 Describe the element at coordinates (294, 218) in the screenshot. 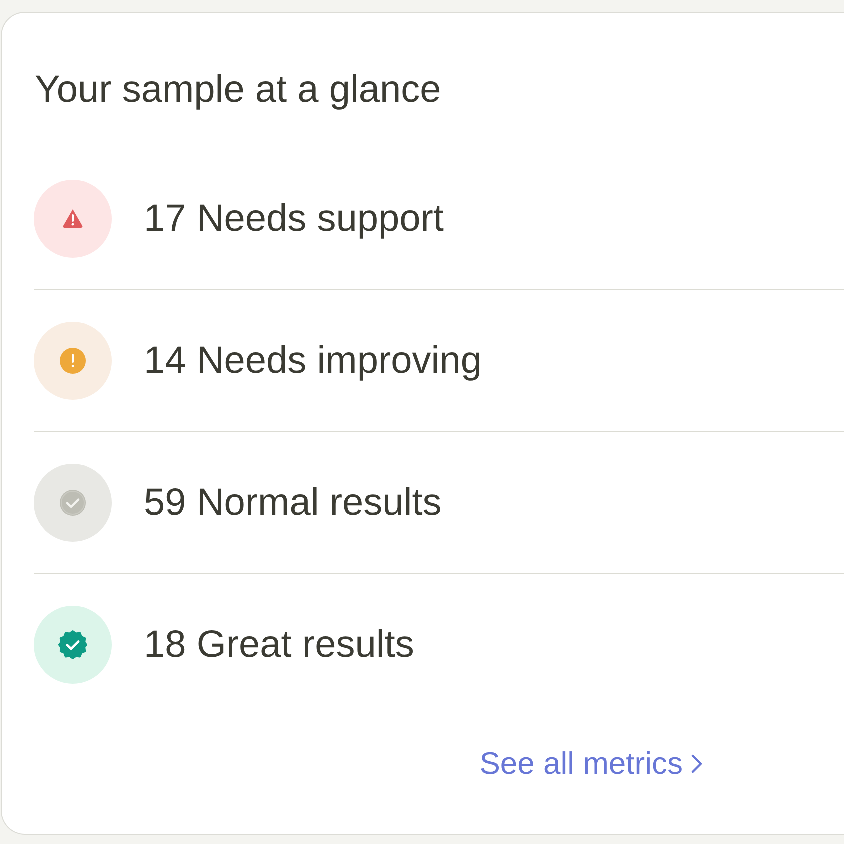

I see `result-label: 17 Needs support` at that location.